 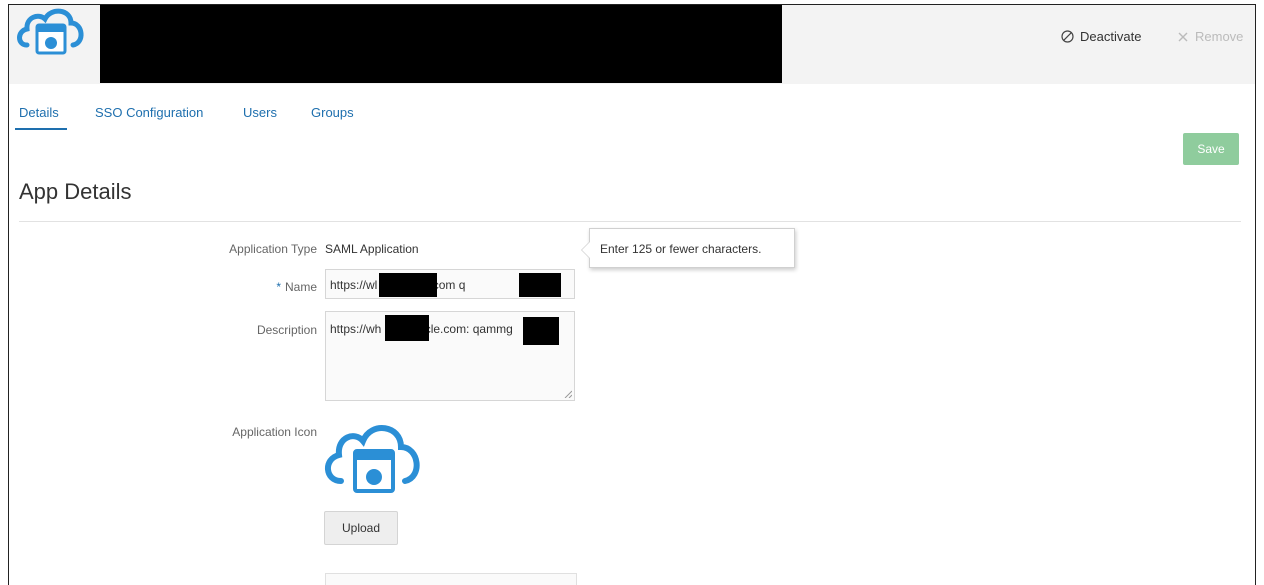 I want to click on application-type-label: Application Type, so click(x=273, y=249).